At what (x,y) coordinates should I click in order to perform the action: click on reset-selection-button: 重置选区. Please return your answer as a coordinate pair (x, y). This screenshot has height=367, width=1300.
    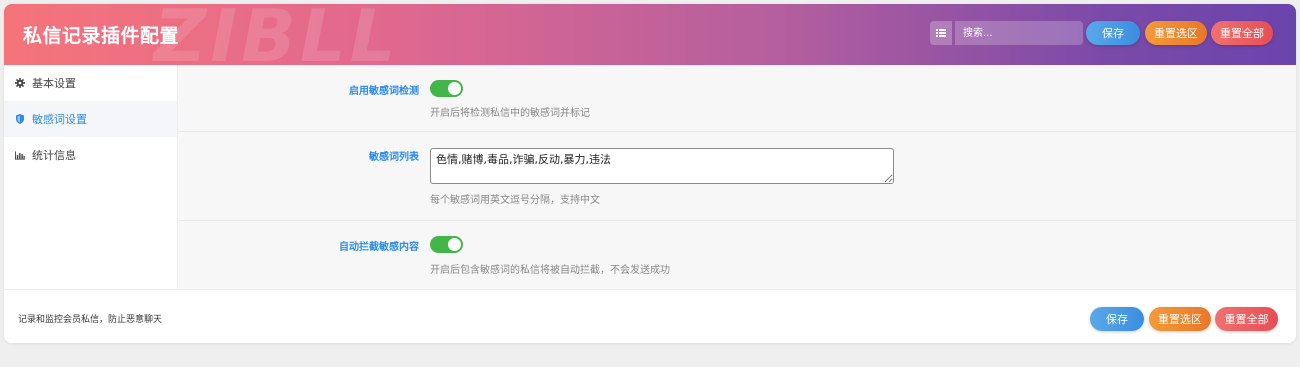
    Looking at the image, I should click on (1176, 33).